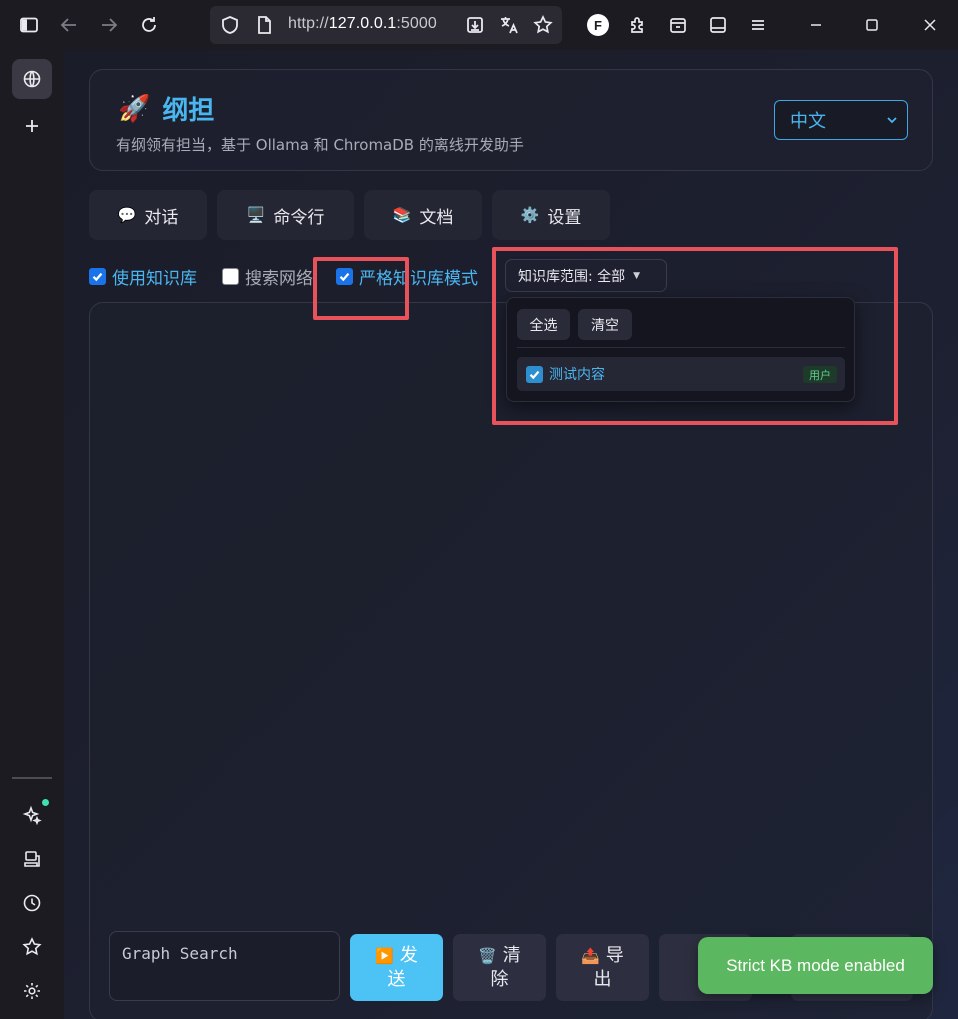 This screenshot has height=1019, width=958. What do you see at coordinates (892, 120) in the screenshot?
I see `chevron-down-icon` at bounding box center [892, 120].